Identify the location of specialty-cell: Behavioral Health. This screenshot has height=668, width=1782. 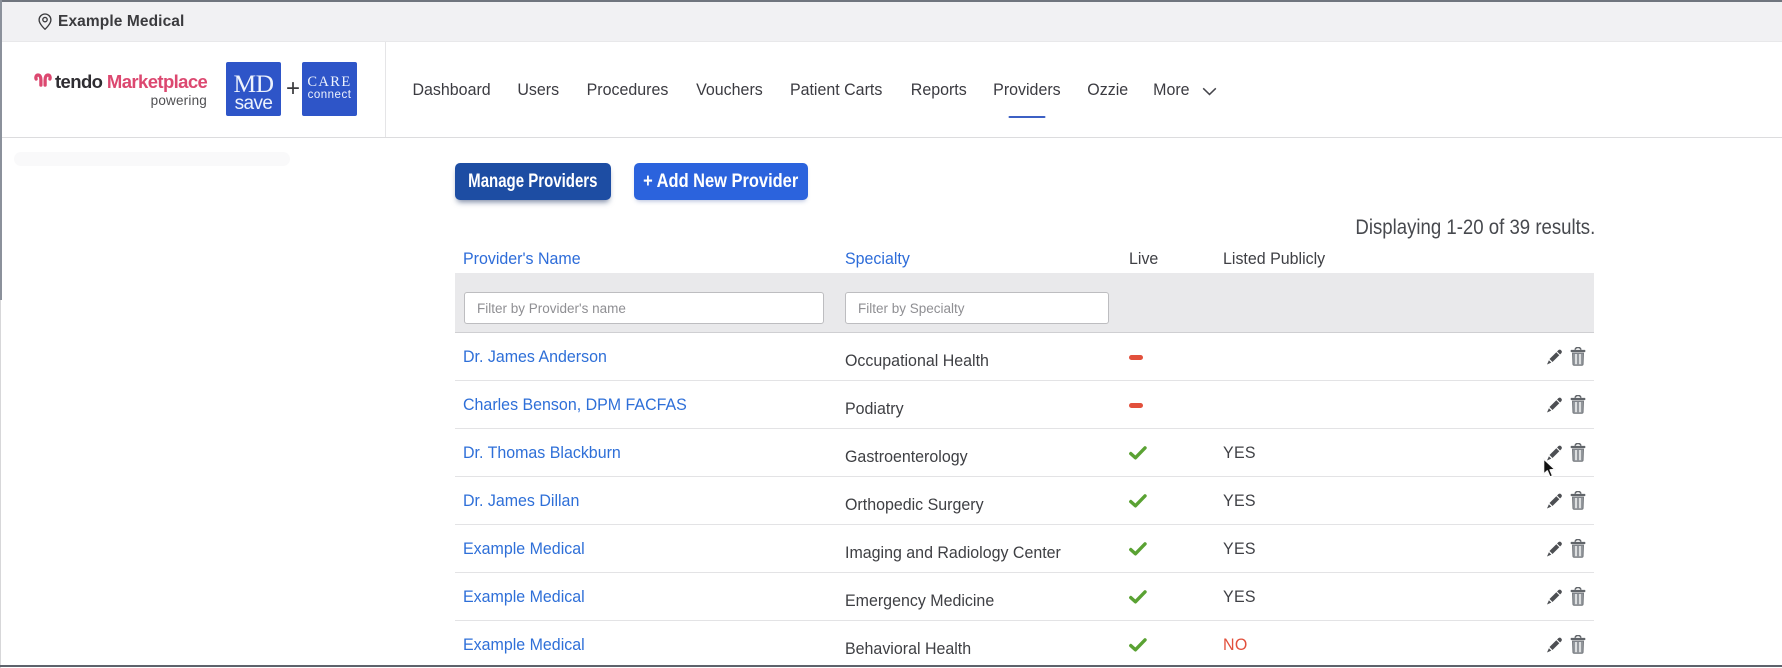
(908, 648).